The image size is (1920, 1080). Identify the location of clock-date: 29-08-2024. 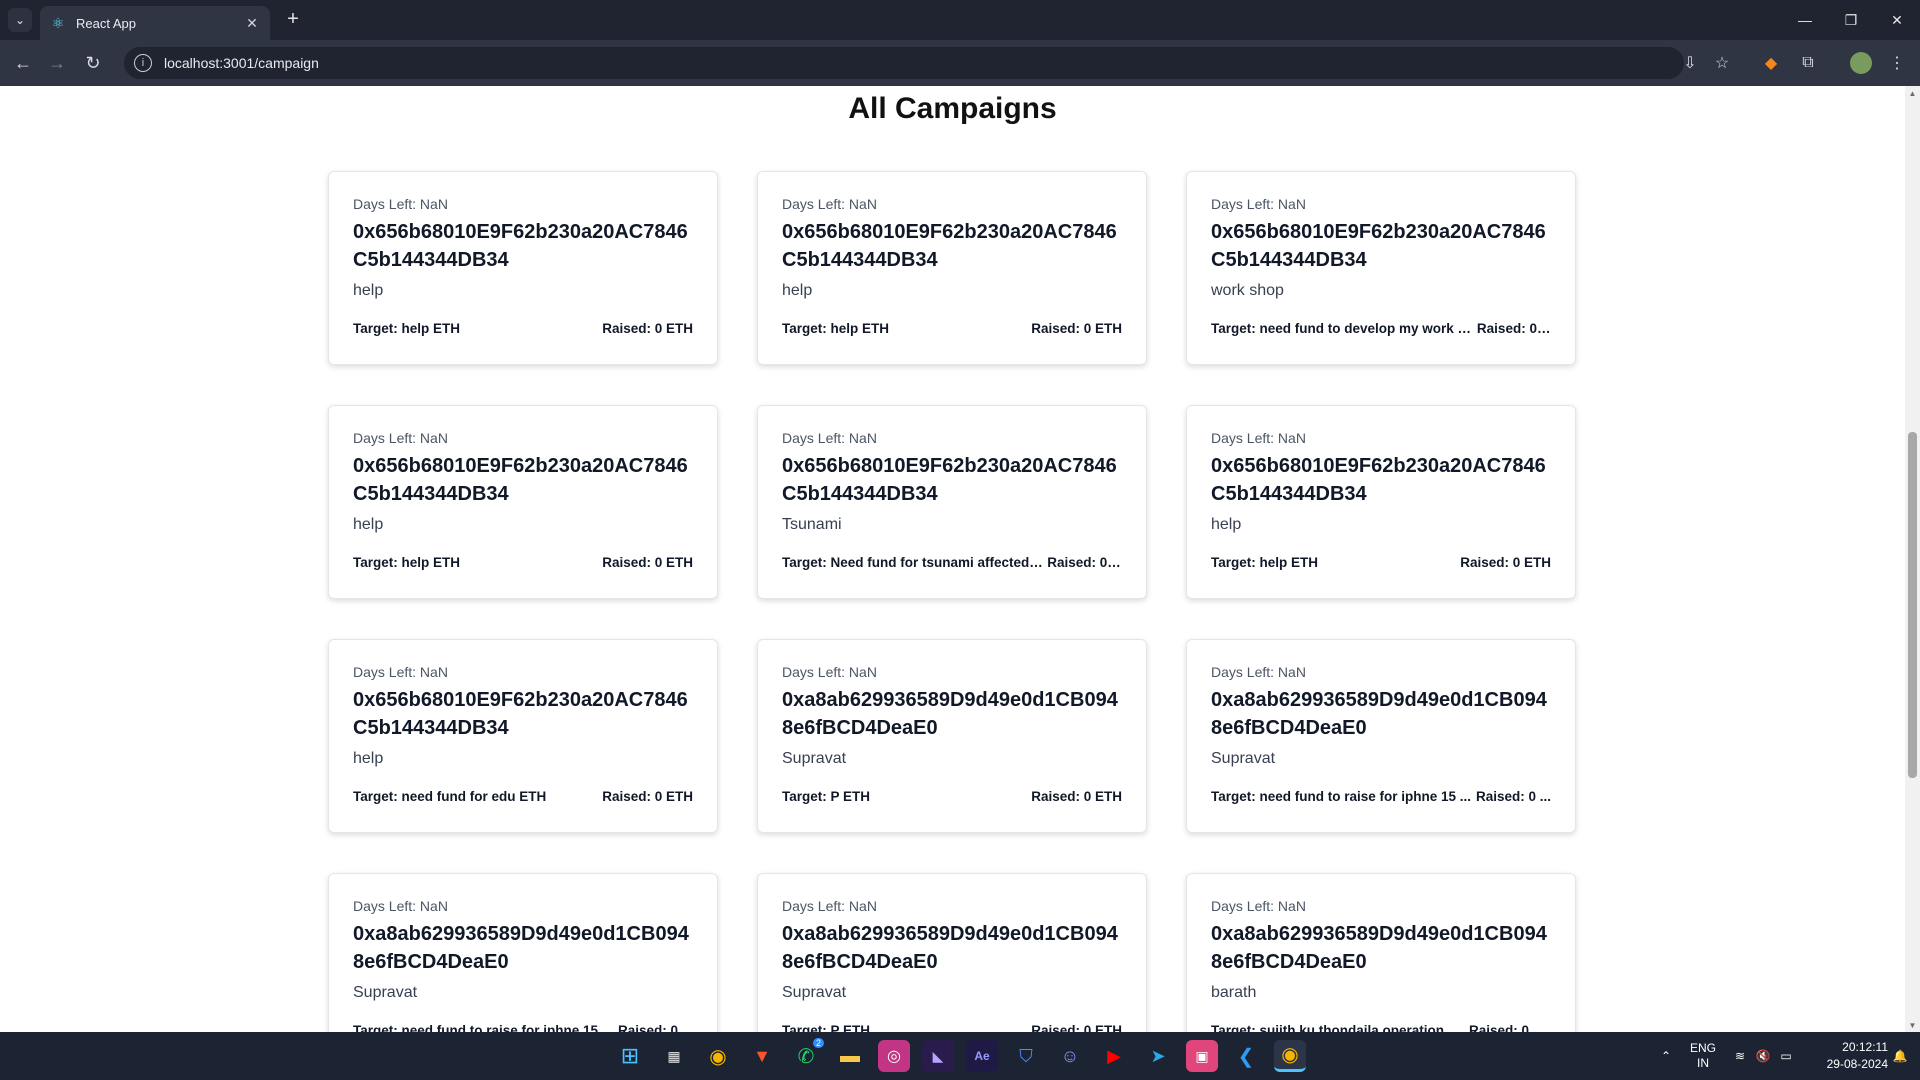
(1857, 1064).